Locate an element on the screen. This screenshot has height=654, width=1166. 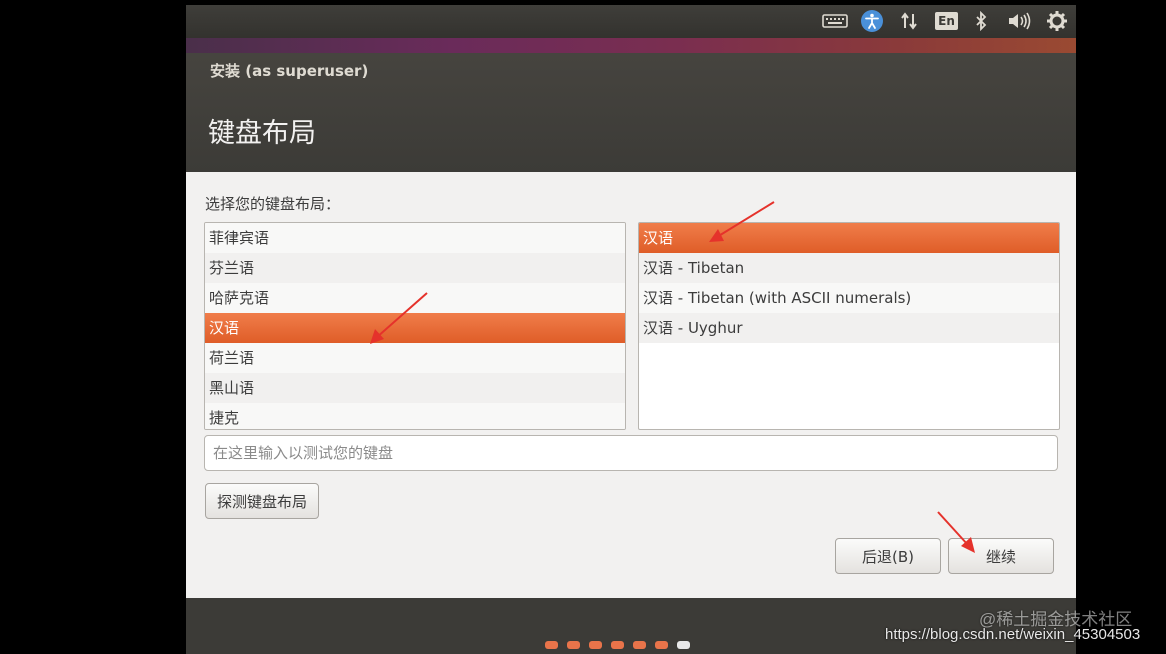
back-button: 后退(B) is located at coordinates (888, 556).